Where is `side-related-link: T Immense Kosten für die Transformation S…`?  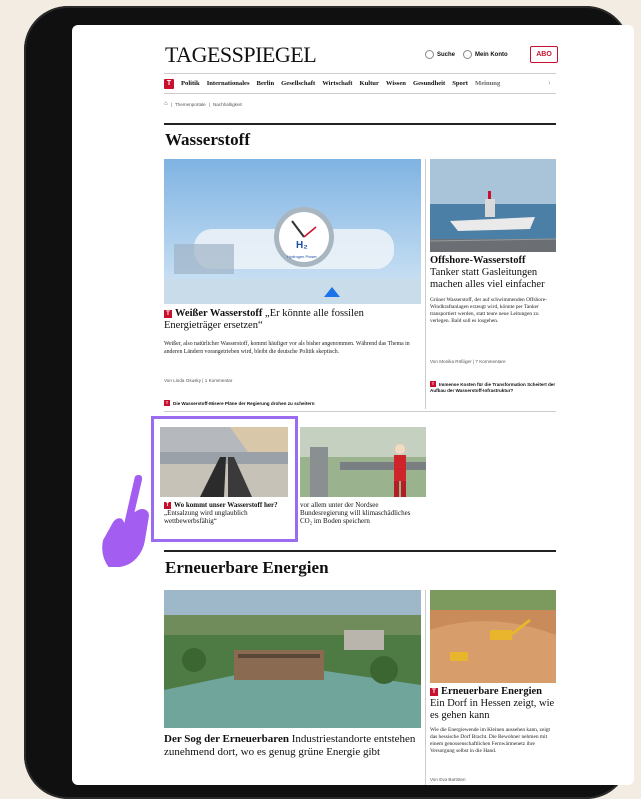
side-related-link: T Immense Kosten für die Transformation S… is located at coordinates (494, 387).